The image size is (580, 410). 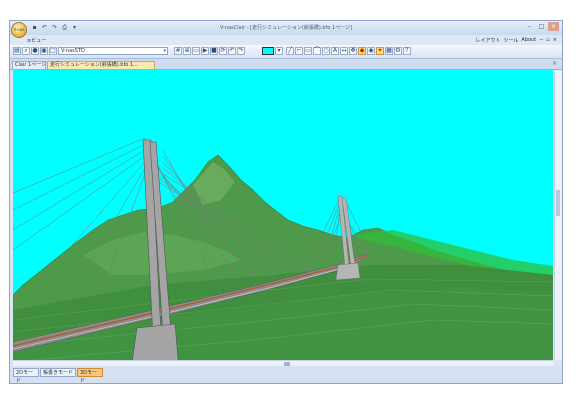 I want to click on lock-icon: ▣, so click(x=44, y=51).